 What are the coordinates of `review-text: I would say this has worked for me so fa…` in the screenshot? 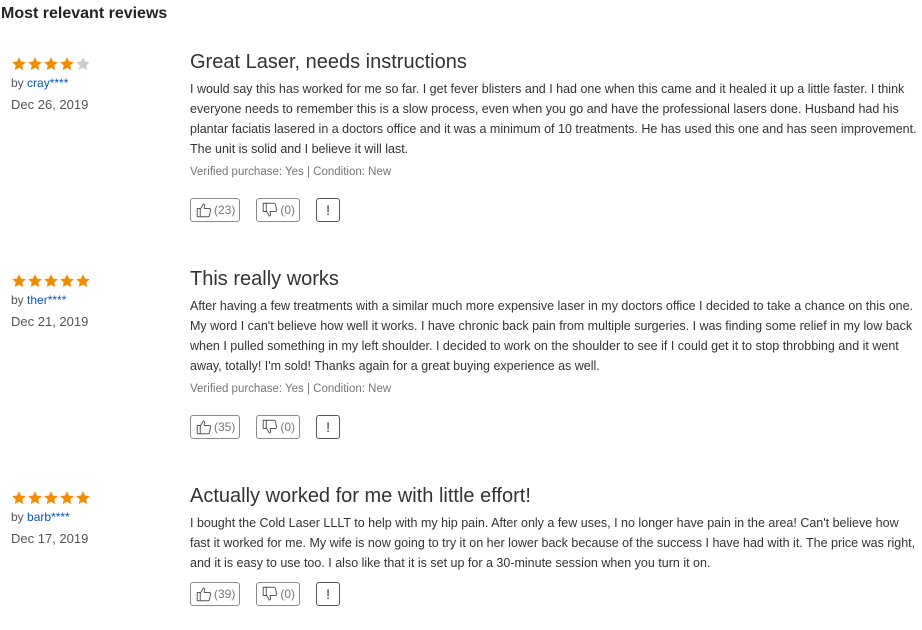 It's located at (553, 119).